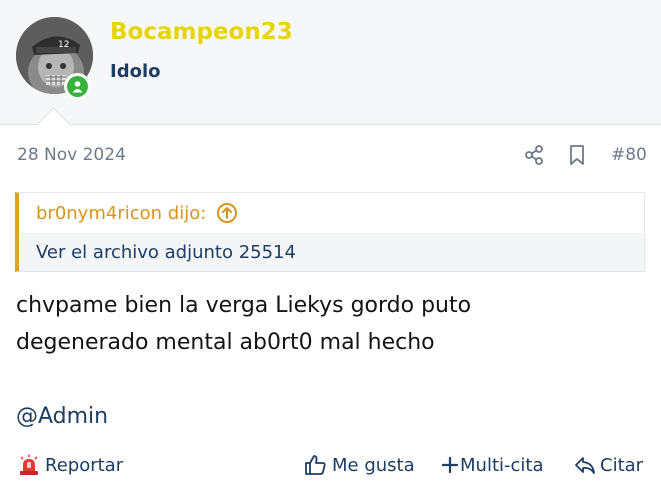  What do you see at coordinates (373, 465) in the screenshot?
I see `like-label: Me gusta` at bounding box center [373, 465].